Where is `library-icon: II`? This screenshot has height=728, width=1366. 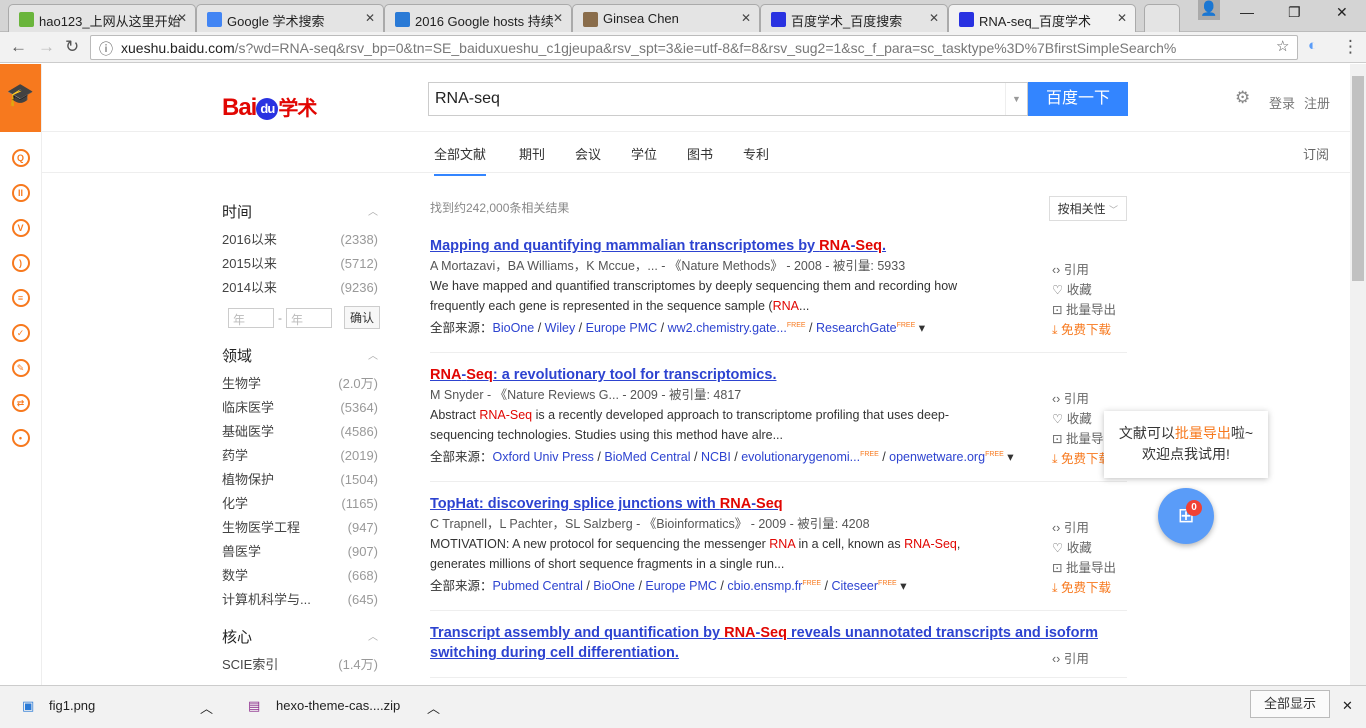
library-icon: II is located at coordinates (20, 193).